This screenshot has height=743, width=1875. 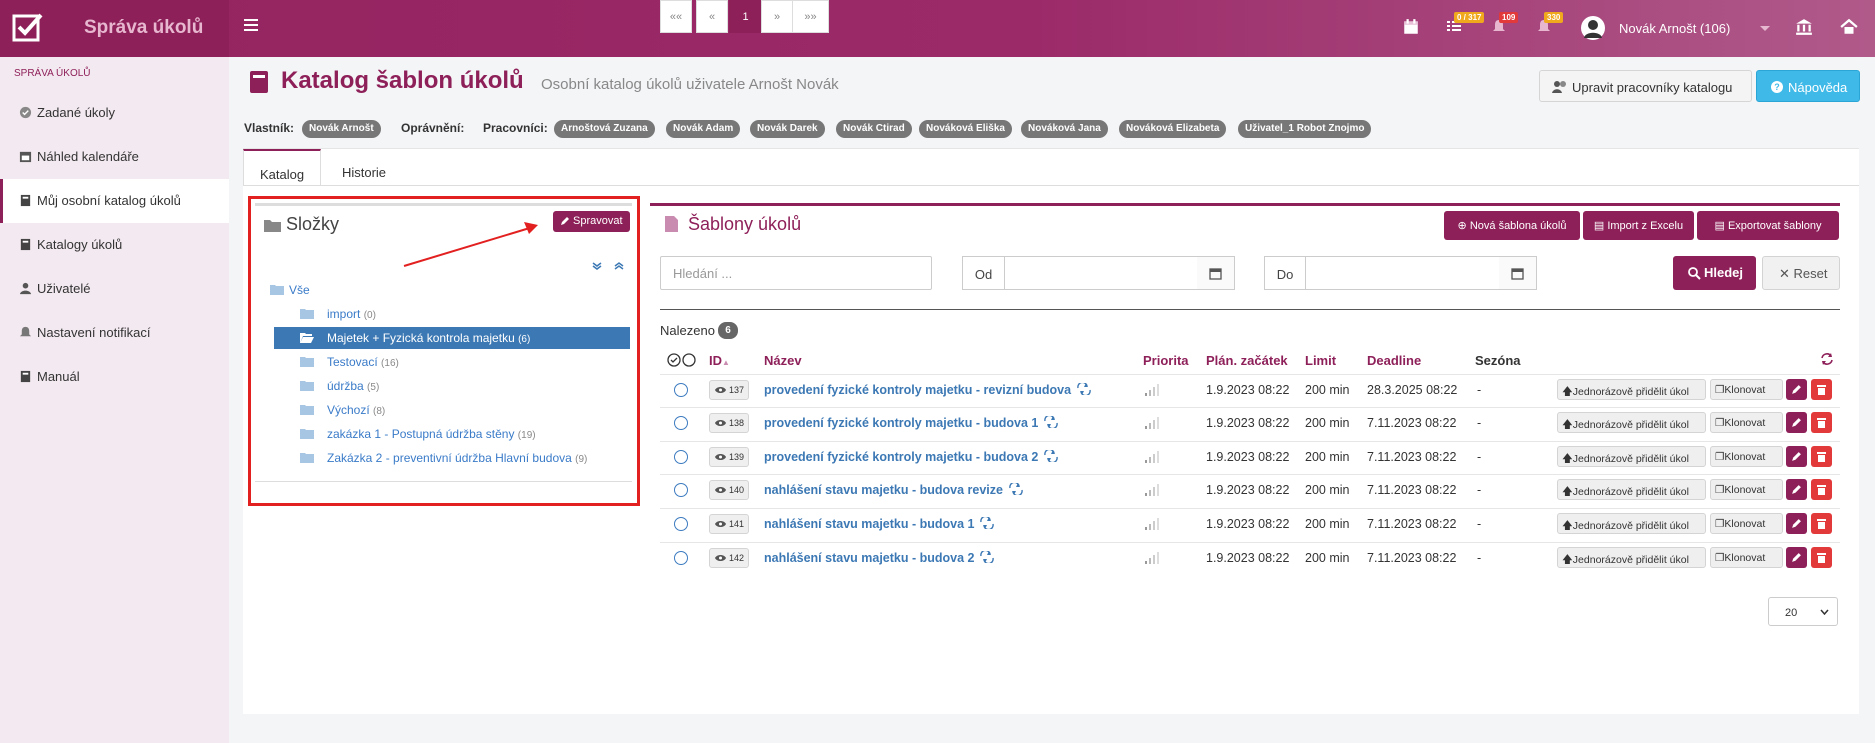 I want to click on sidebar-item-calendar: Náhled kalendáře, so click(x=114, y=157).